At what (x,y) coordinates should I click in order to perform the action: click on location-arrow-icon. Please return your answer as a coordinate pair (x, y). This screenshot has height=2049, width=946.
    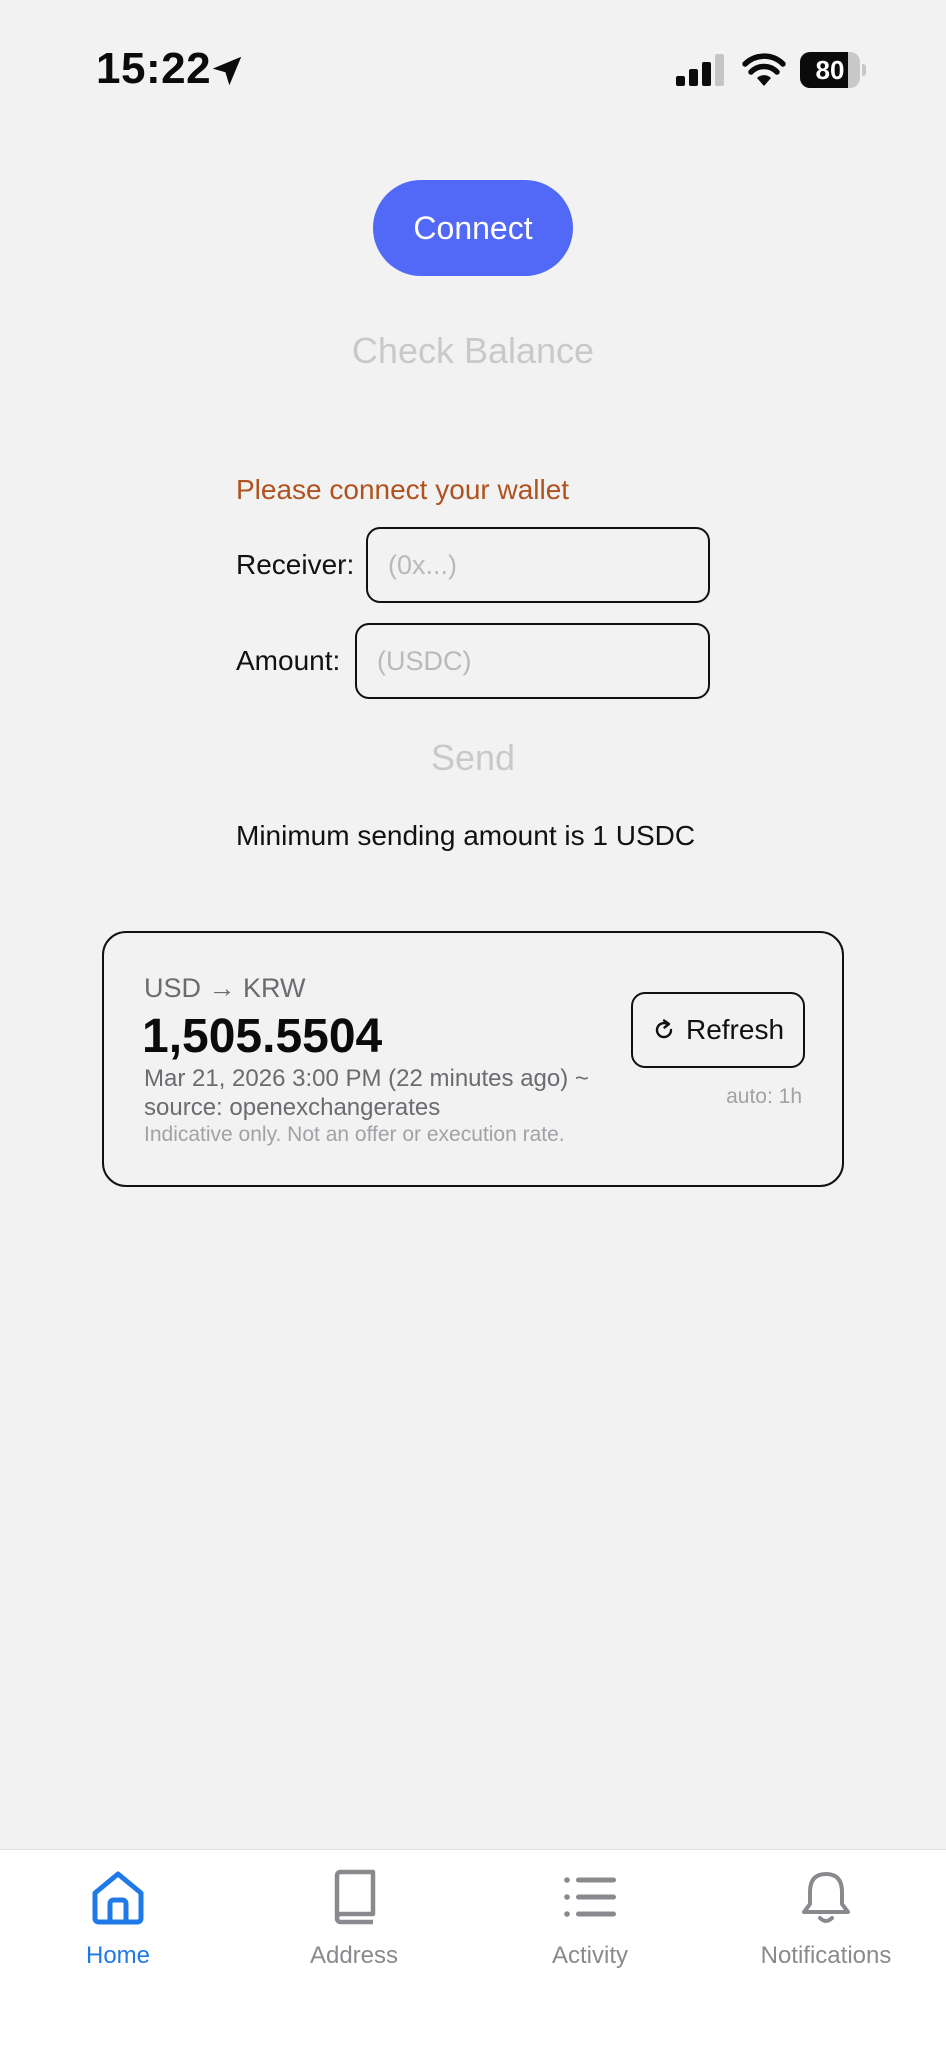
    Looking at the image, I should click on (227, 71).